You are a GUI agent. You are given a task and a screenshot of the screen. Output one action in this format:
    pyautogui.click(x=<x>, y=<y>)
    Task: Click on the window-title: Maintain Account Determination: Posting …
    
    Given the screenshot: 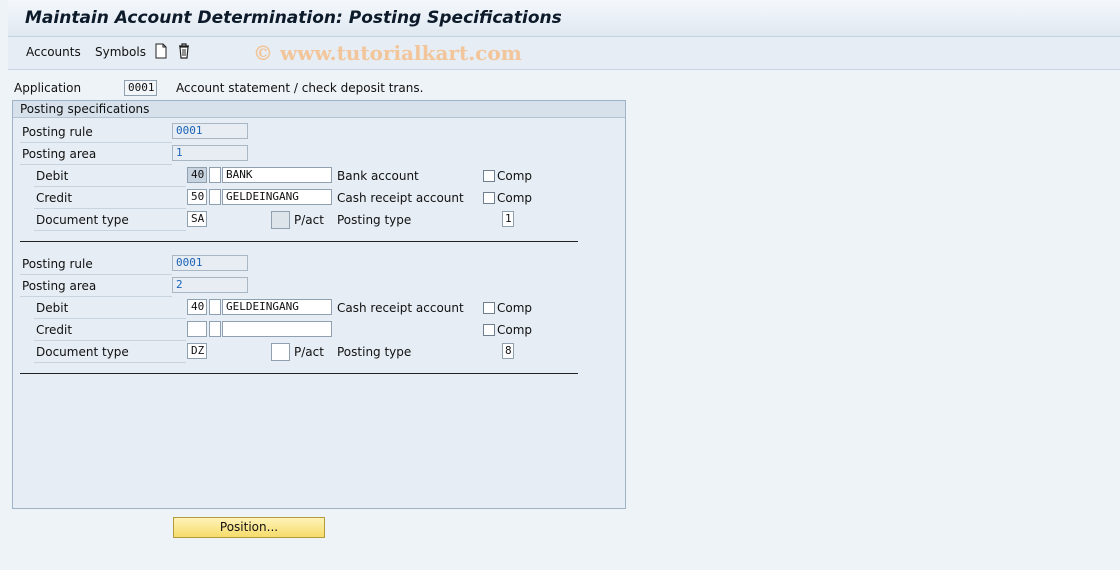 What is the action you would take?
    pyautogui.click(x=293, y=18)
    